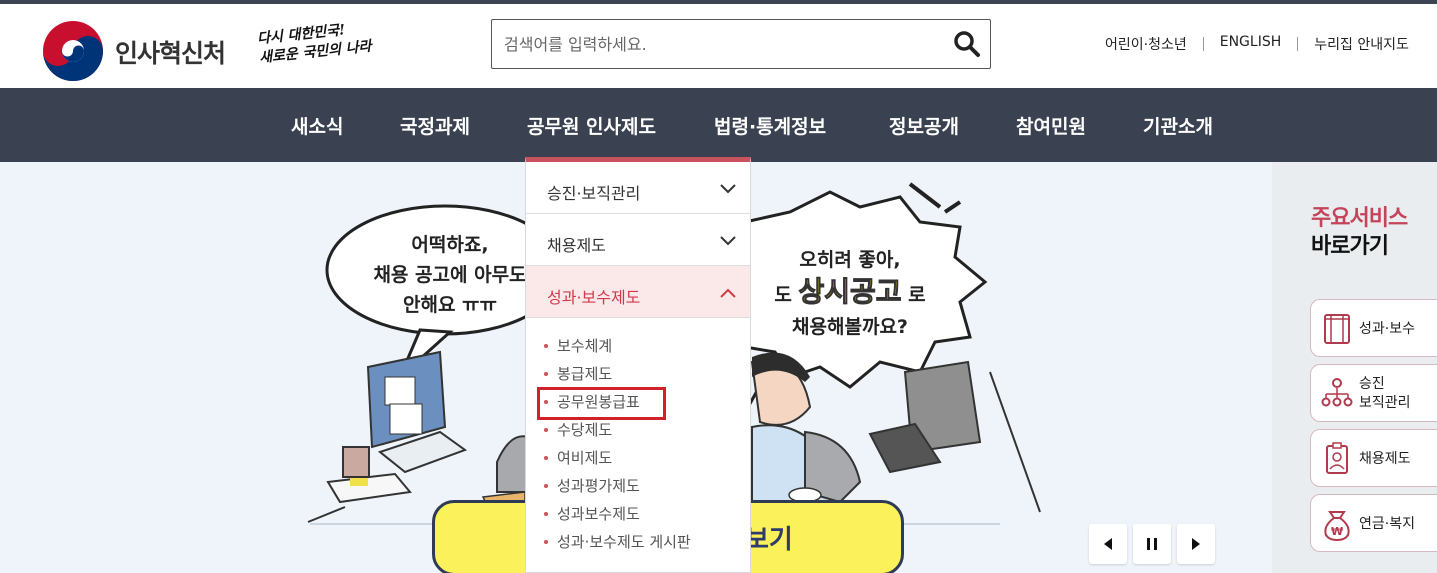 The width and height of the screenshot is (1437, 573). What do you see at coordinates (594, 193) in the screenshot?
I see `menu-promotion-label: 승진·보직관리` at bounding box center [594, 193].